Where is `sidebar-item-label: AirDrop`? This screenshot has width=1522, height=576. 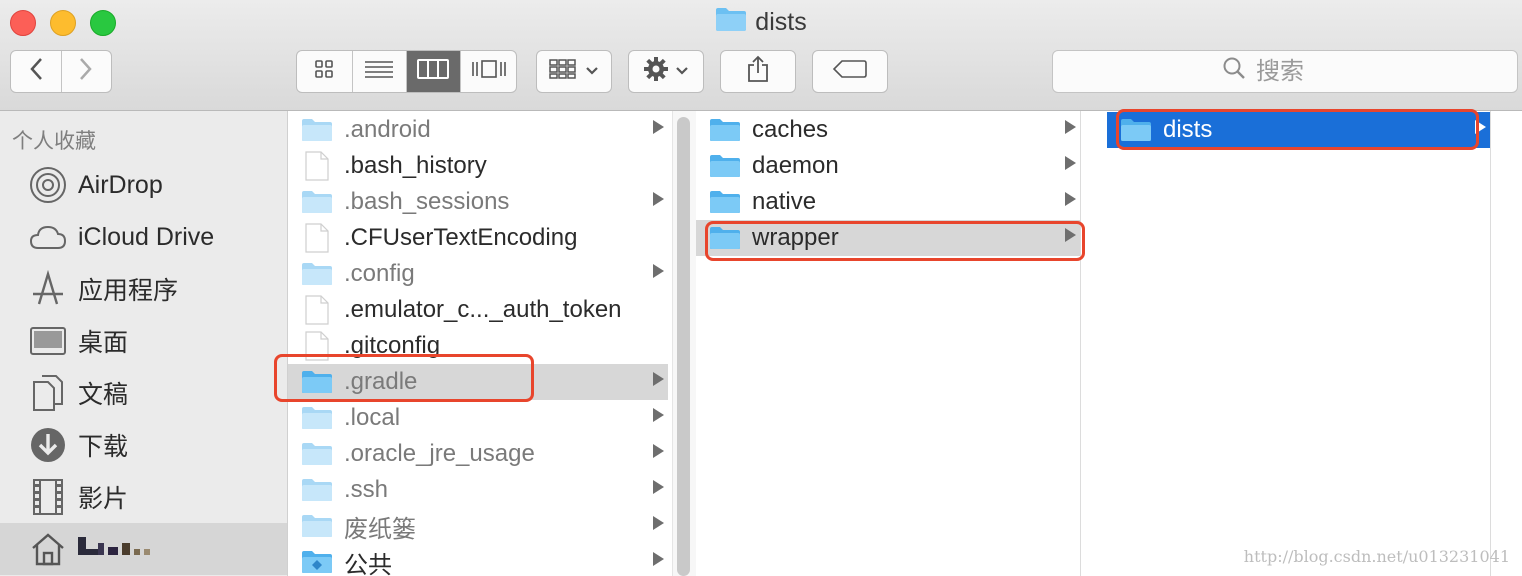 sidebar-item-label: AirDrop is located at coordinates (120, 184).